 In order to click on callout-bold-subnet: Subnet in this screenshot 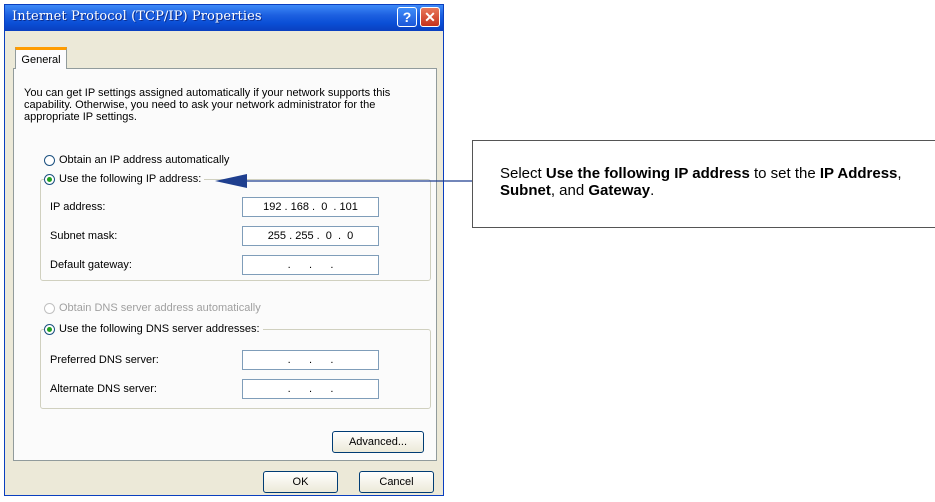, I will do `click(525, 190)`.